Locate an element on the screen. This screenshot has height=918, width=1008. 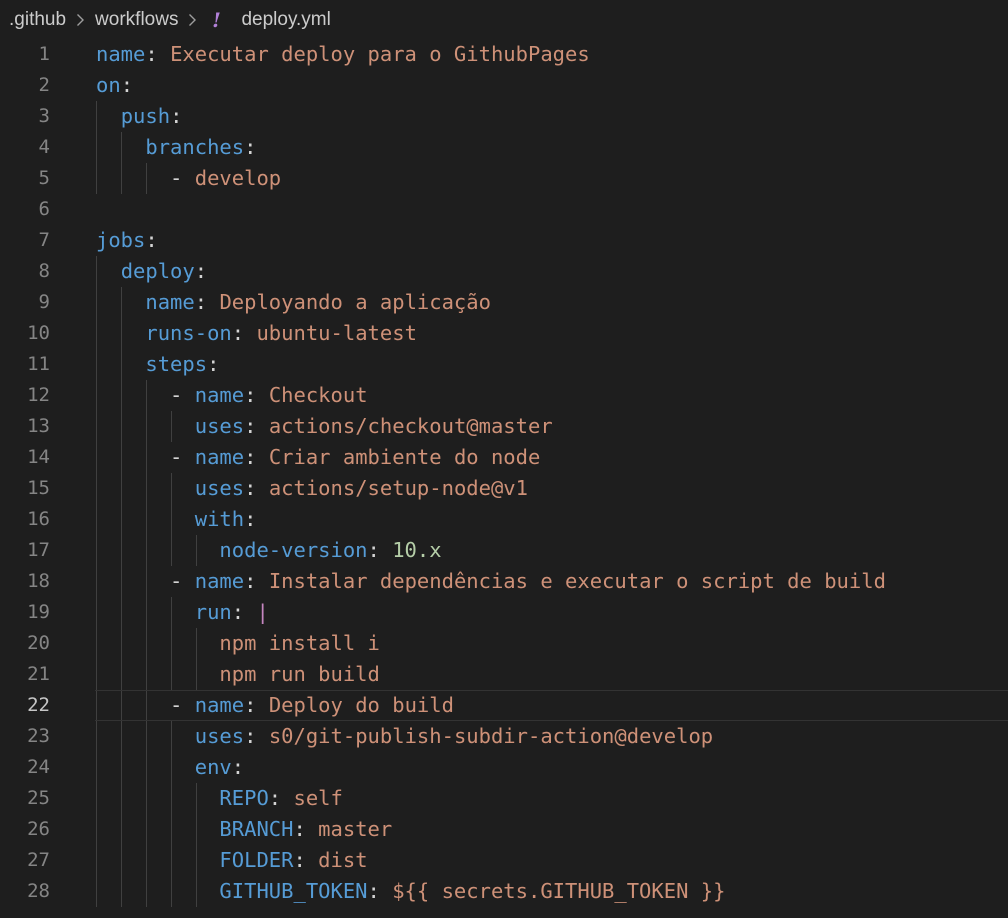
code-line: 6 is located at coordinates (504, 209).